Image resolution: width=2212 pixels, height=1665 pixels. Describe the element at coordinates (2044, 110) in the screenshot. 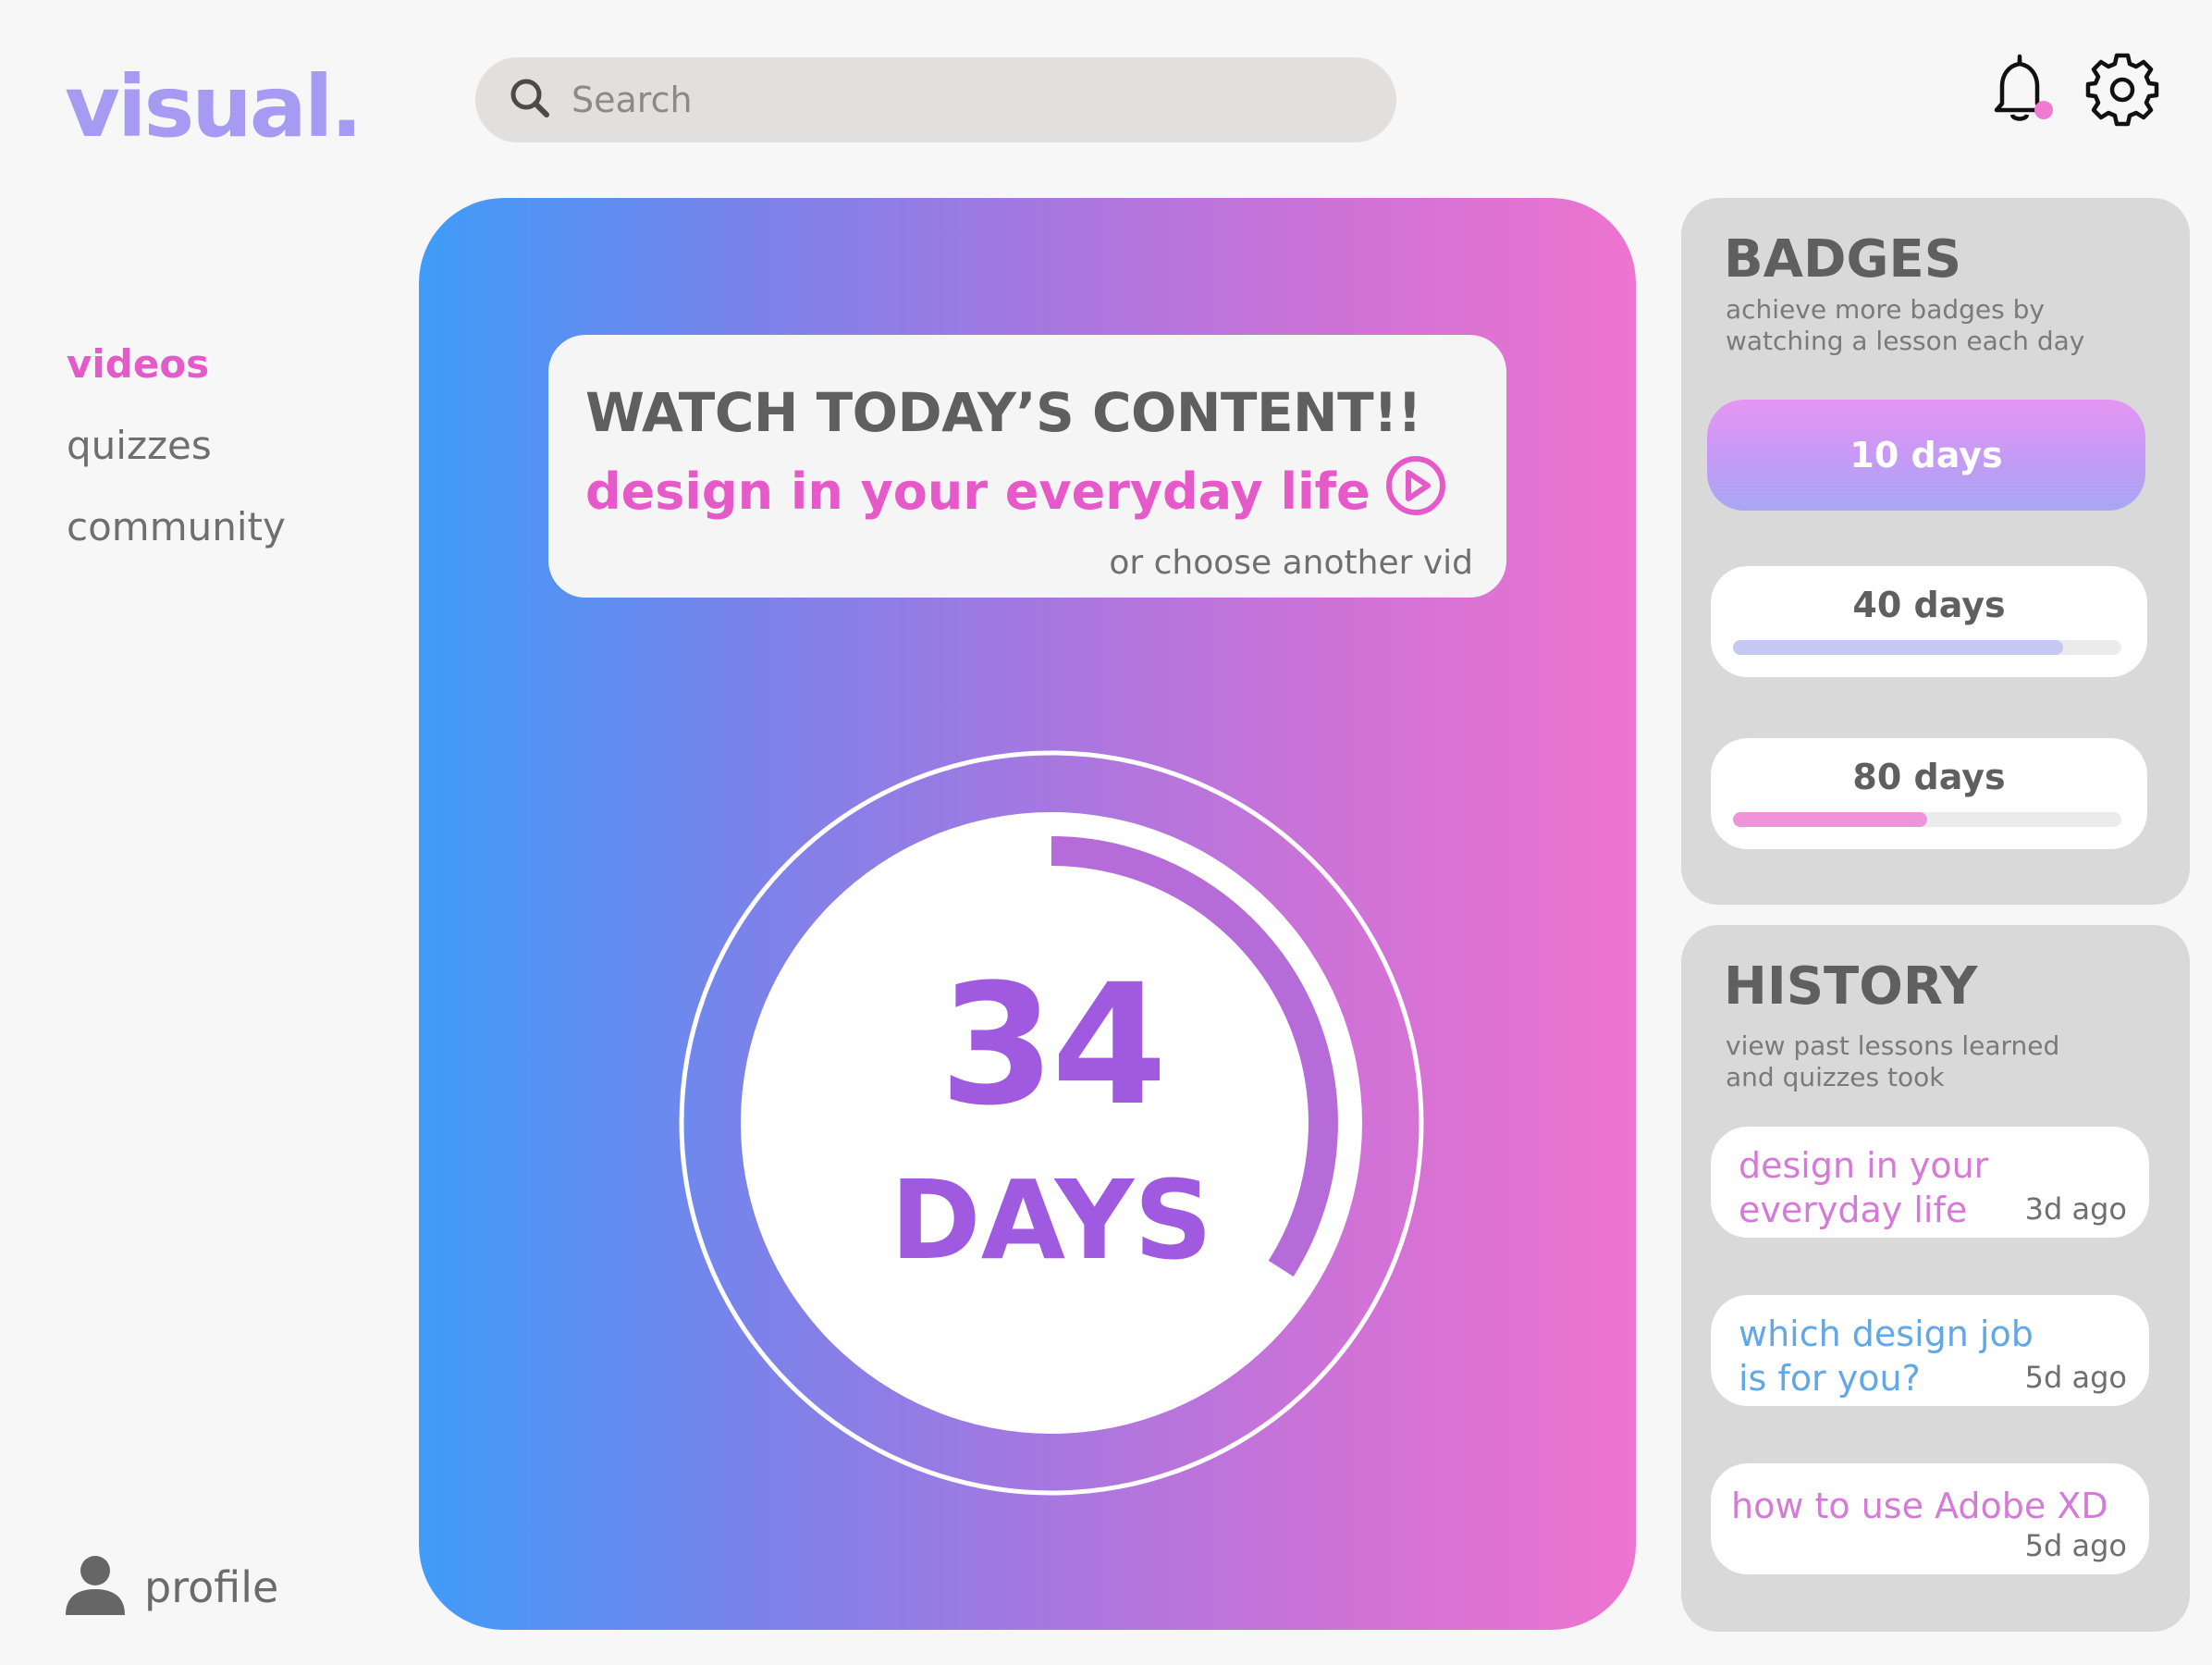

I see `notification-dot` at that location.